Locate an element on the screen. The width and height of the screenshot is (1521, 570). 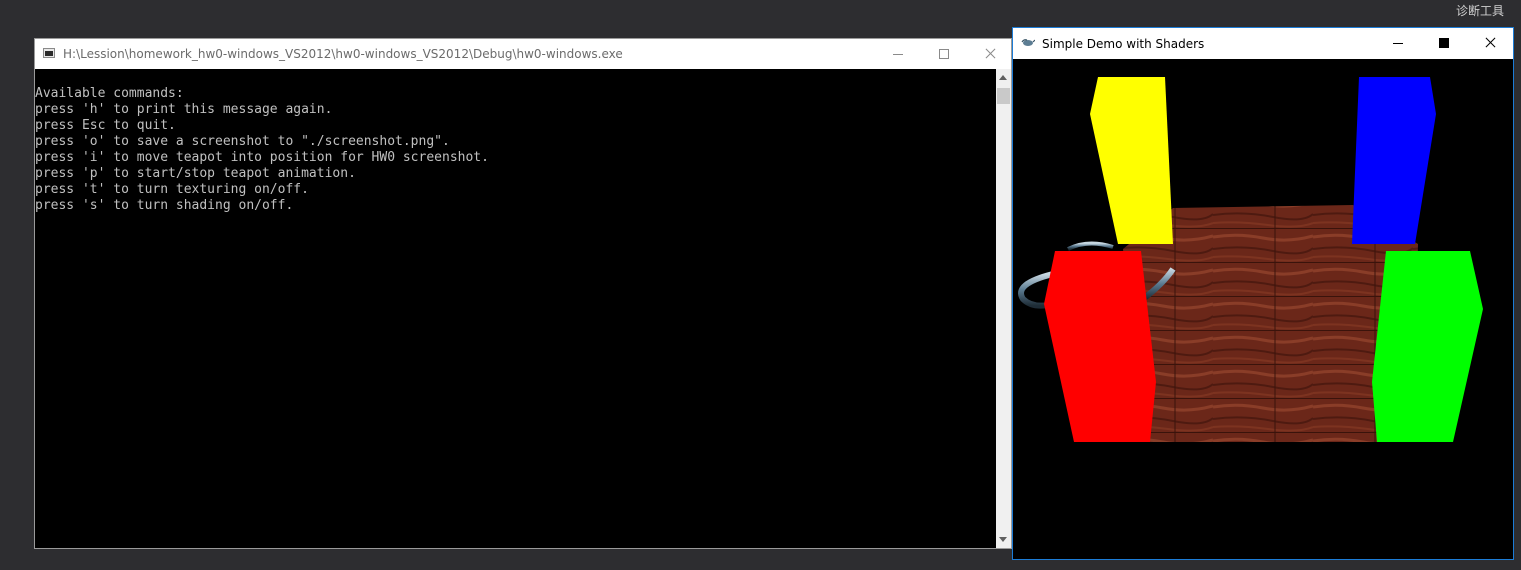
scroll-up-icon is located at coordinates (1003, 77).